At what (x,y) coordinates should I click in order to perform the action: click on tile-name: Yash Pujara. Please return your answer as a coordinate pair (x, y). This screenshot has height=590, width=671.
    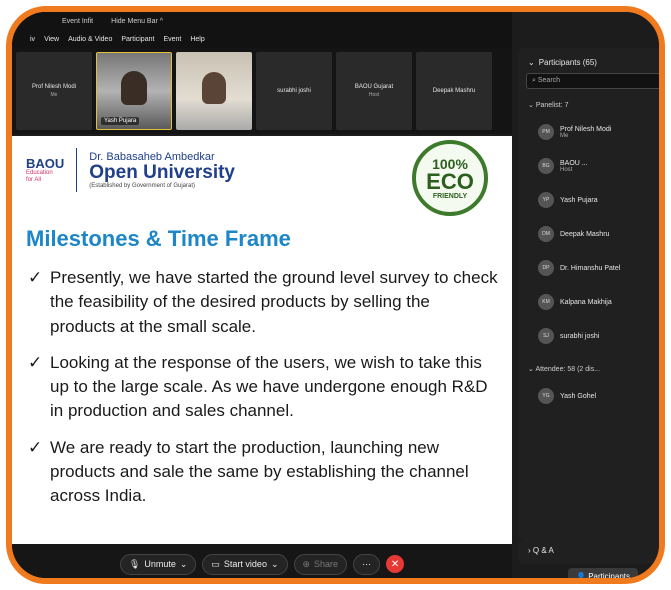
    Looking at the image, I should click on (120, 121).